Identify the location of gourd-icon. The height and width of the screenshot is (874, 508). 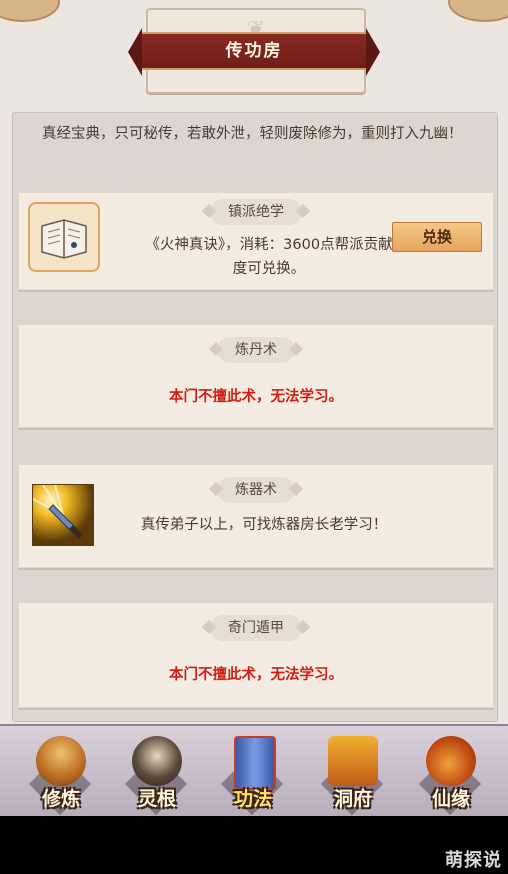
(451, 761).